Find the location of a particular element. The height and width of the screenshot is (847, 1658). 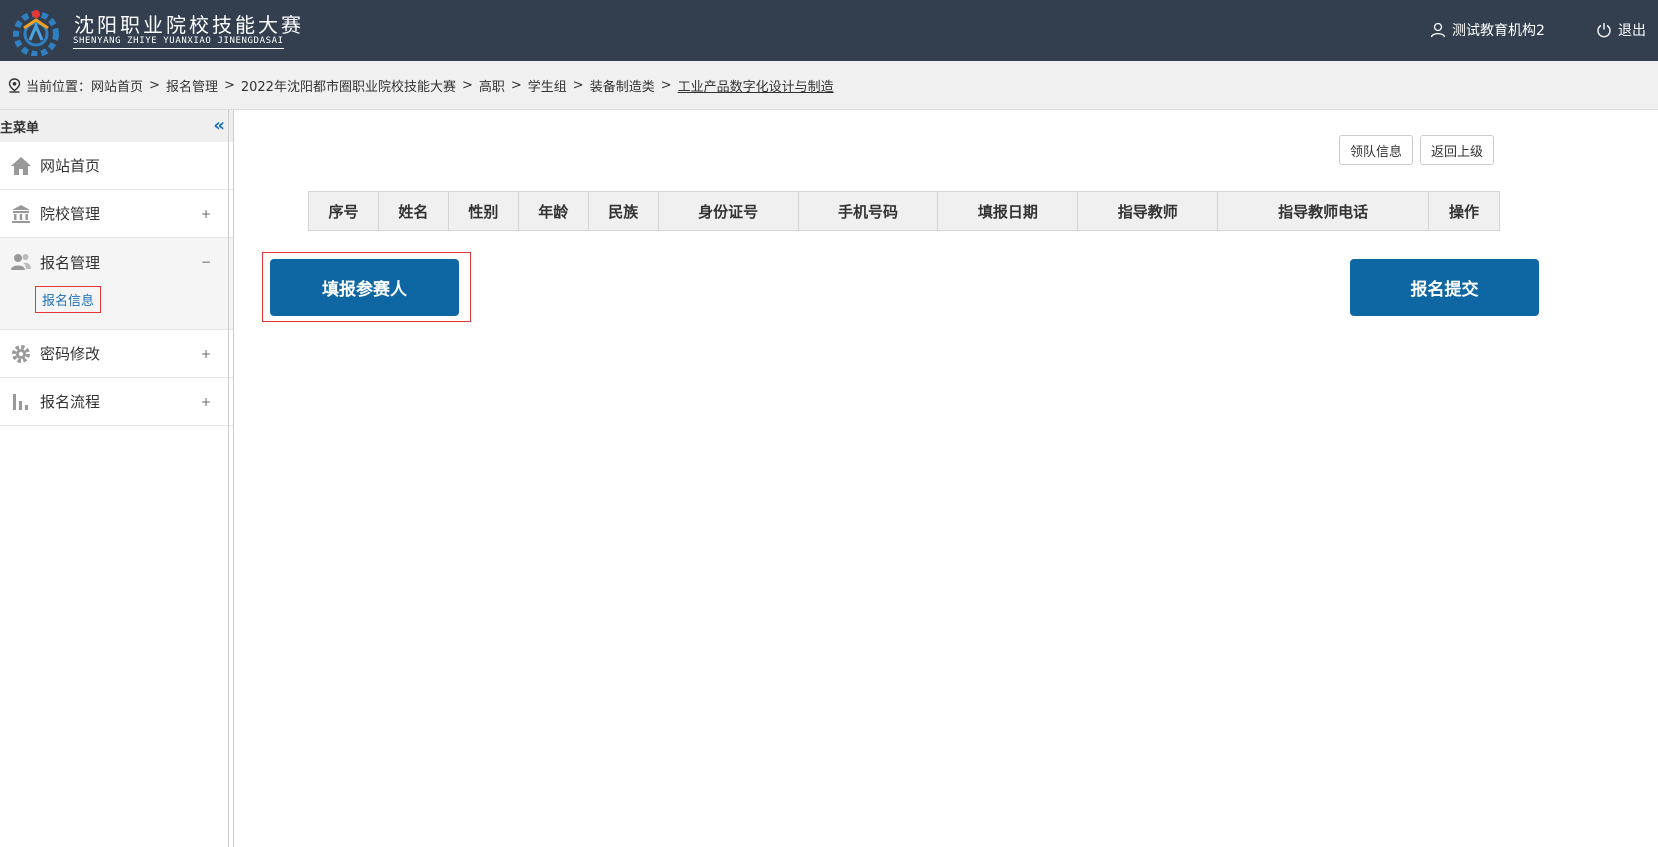

column-header-ethnicity: 民族 is located at coordinates (623, 211).